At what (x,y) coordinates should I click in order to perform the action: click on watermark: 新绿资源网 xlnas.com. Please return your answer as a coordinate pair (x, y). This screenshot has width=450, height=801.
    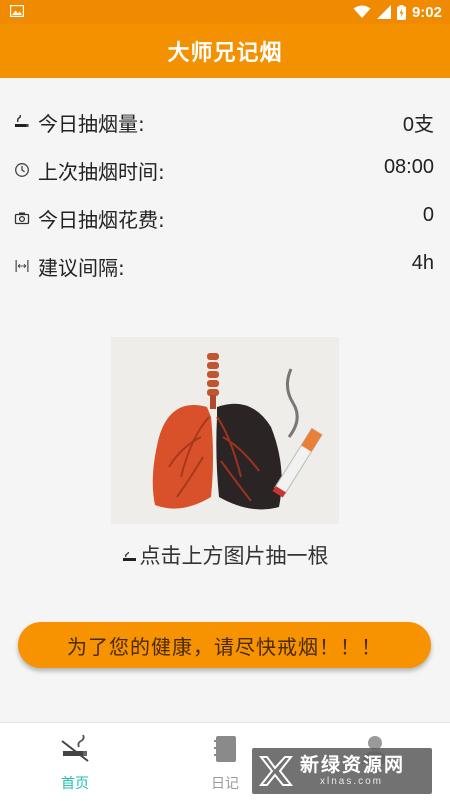
    Looking at the image, I should click on (342, 771).